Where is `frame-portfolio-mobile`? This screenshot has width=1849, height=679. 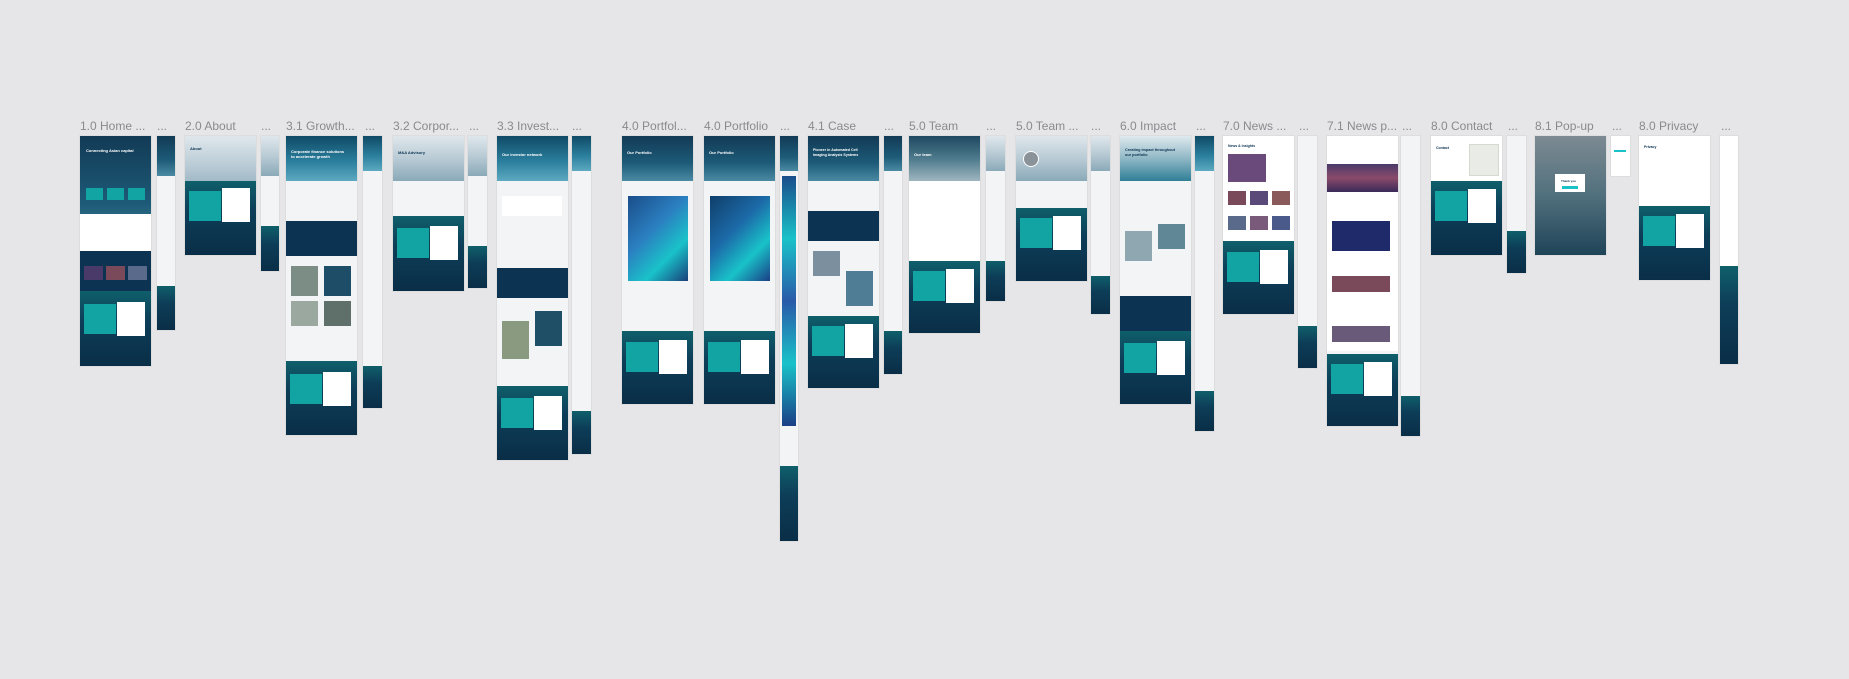 frame-portfolio-mobile is located at coordinates (789, 338).